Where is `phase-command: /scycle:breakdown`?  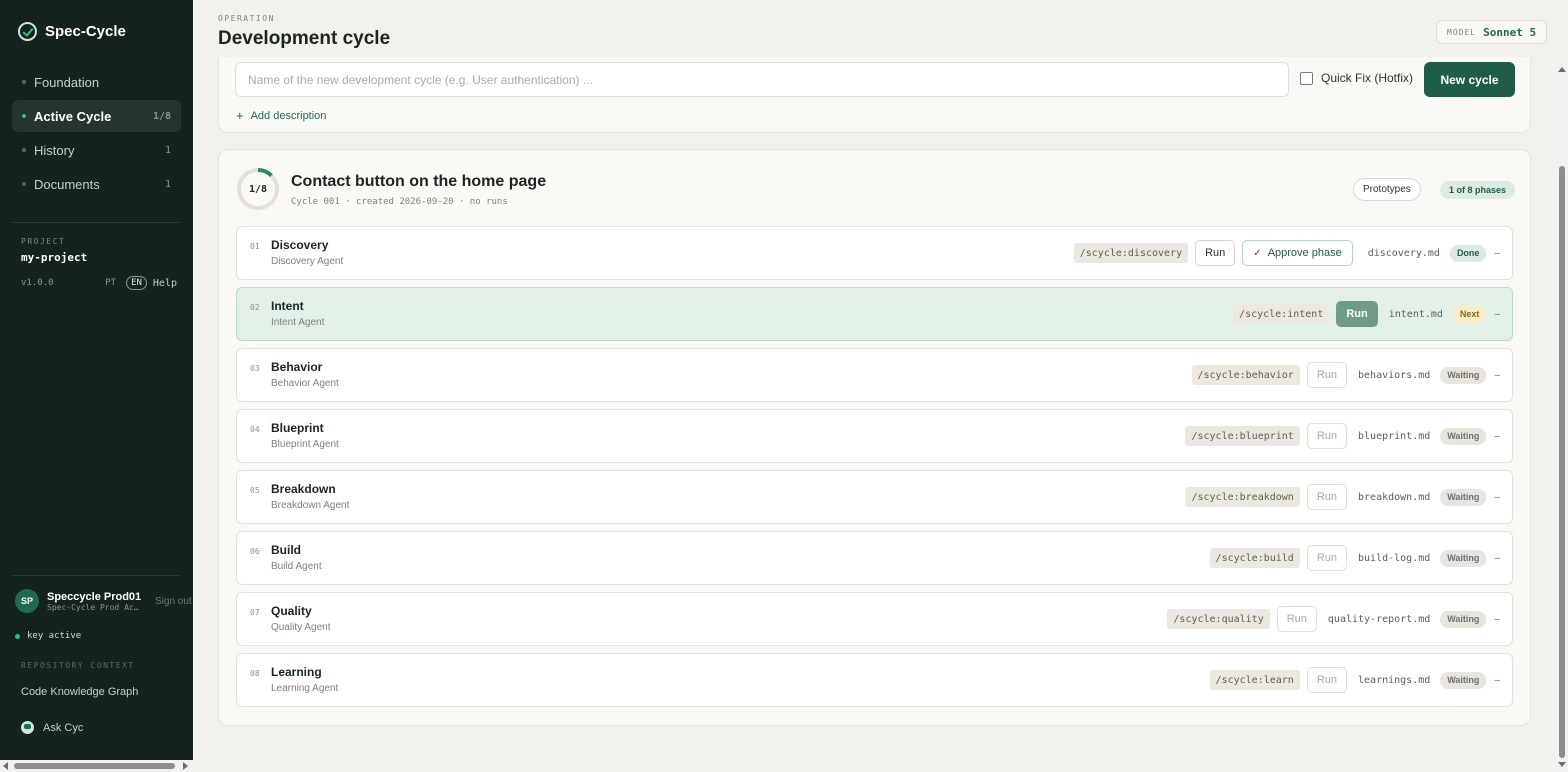
phase-command: /scycle:breakdown is located at coordinates (1242, 497).